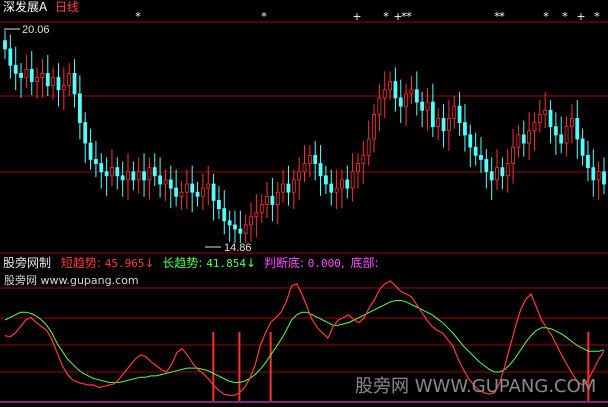  I want to click on long-trend-name: 长趋势, so click(180, 263).